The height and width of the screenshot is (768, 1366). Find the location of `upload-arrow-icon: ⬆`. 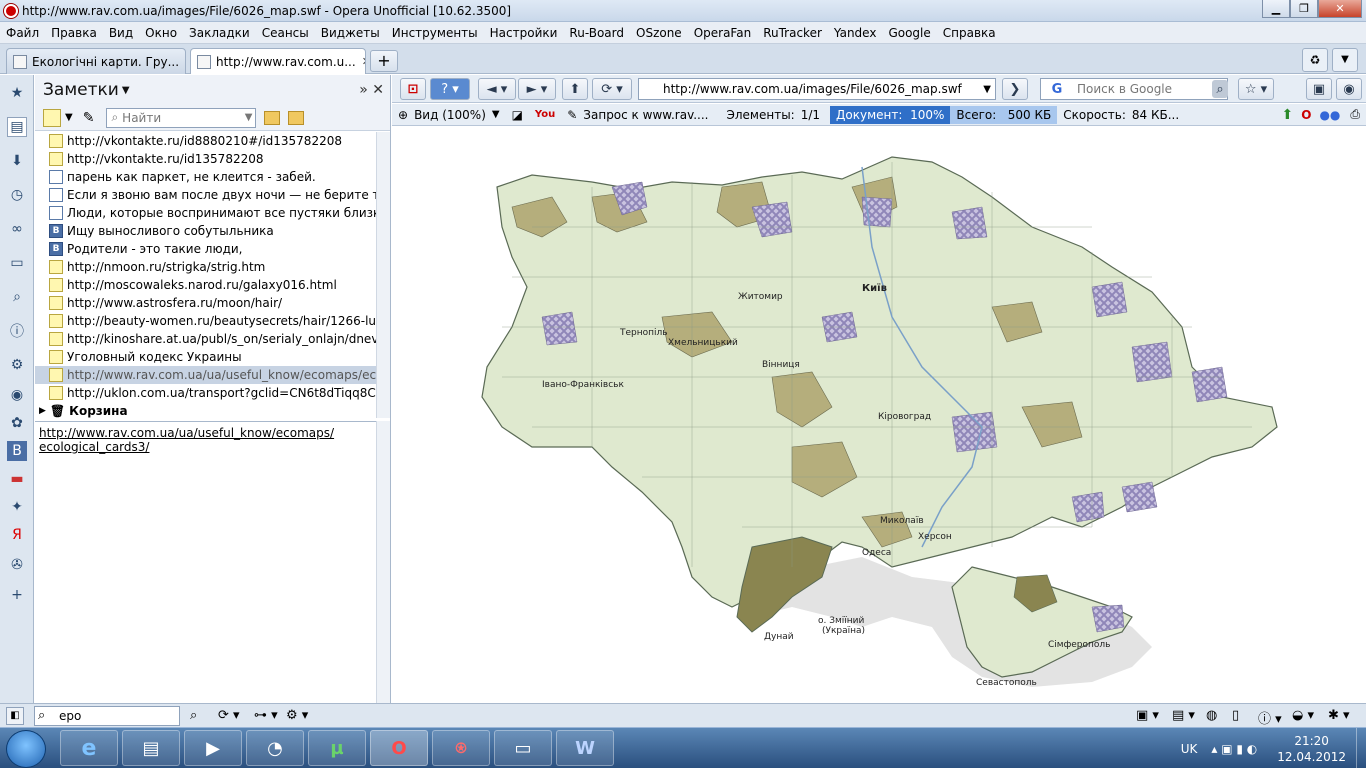

upload-arrow-icon: ⬆ is located at coordinates (1288, 115).